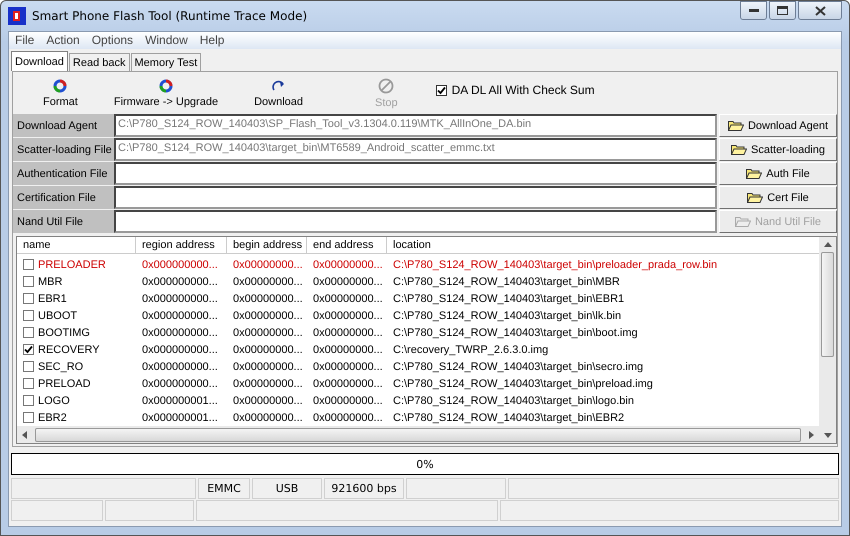  Describe the element at coordinates (52, 298) in the screenshot. I see `table-cell: EBR1` at that location.